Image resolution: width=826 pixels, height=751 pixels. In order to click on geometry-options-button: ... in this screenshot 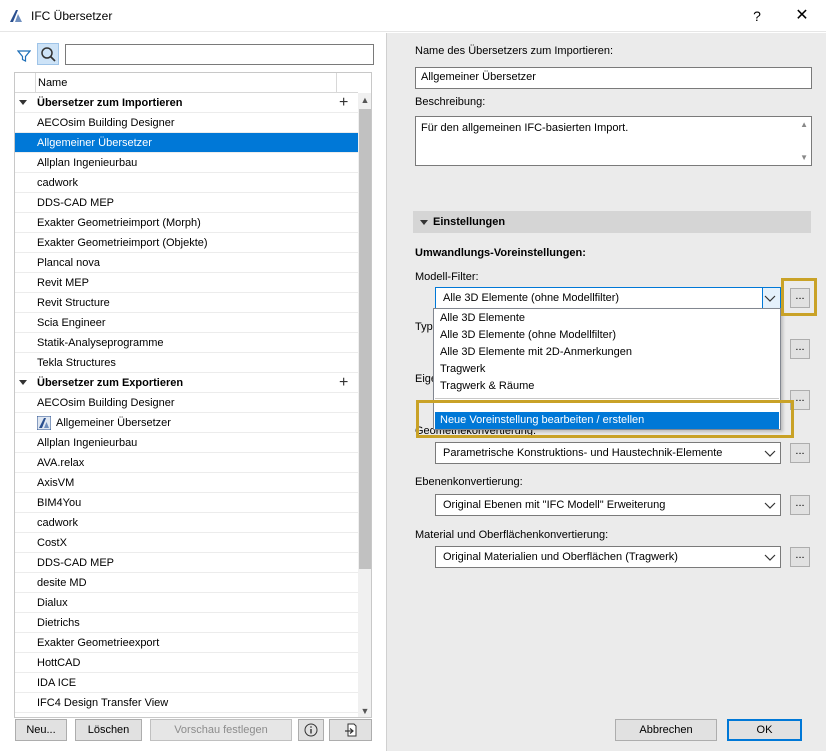, I will do `click(800, 453)`.